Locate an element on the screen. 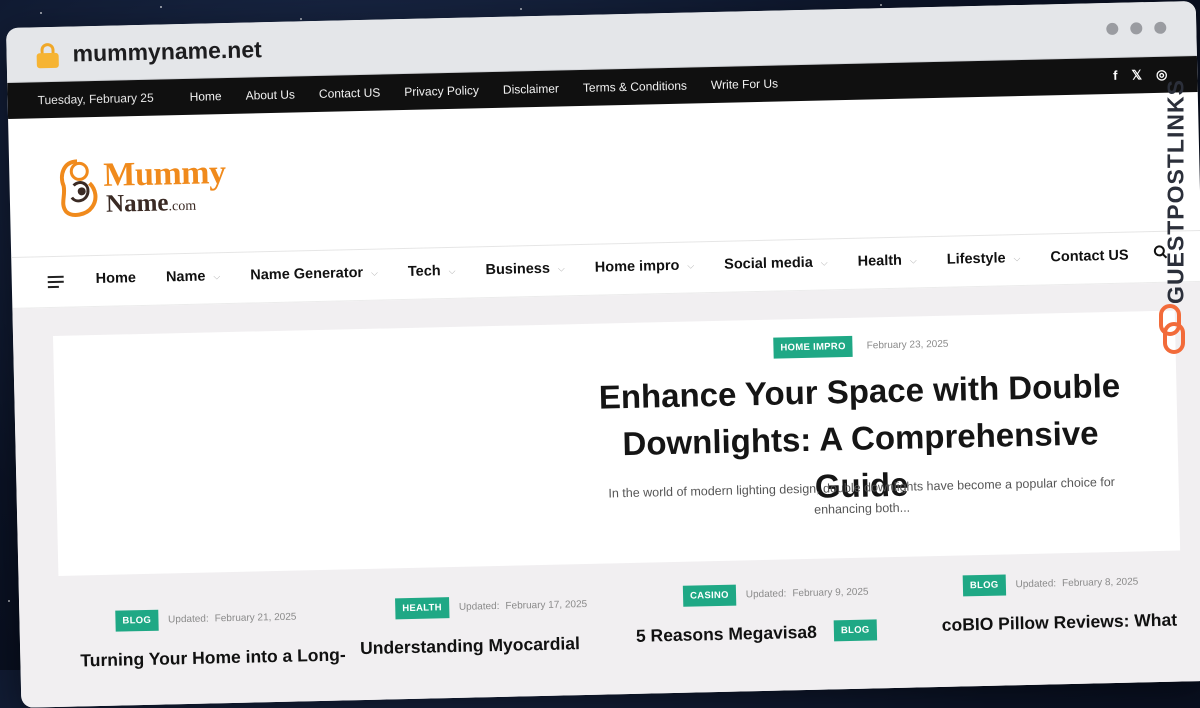  mainnav-item-health: Health ⌵ is located at coordinates (887, 261).